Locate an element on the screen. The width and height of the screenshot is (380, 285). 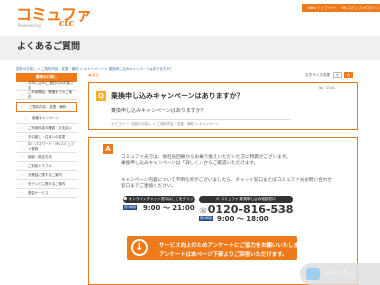
sidebar-item-label: 各種キャンペーン is located at coordinates (45, 118).